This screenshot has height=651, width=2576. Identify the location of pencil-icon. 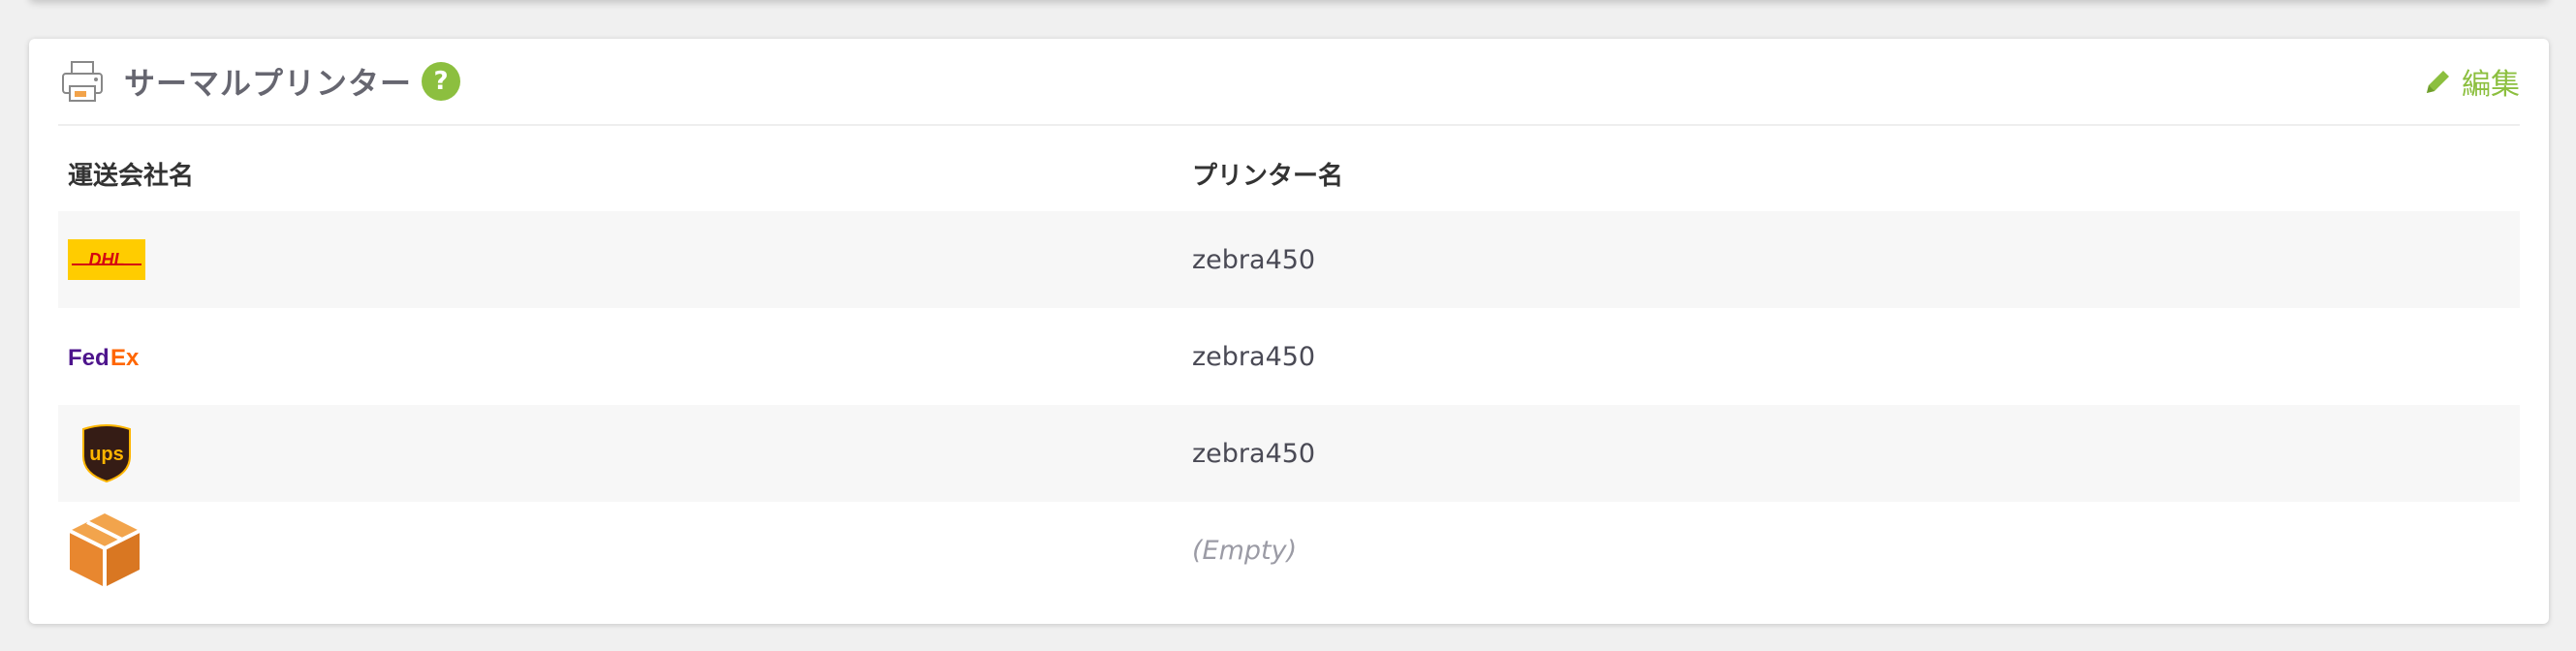
(2438, 82).